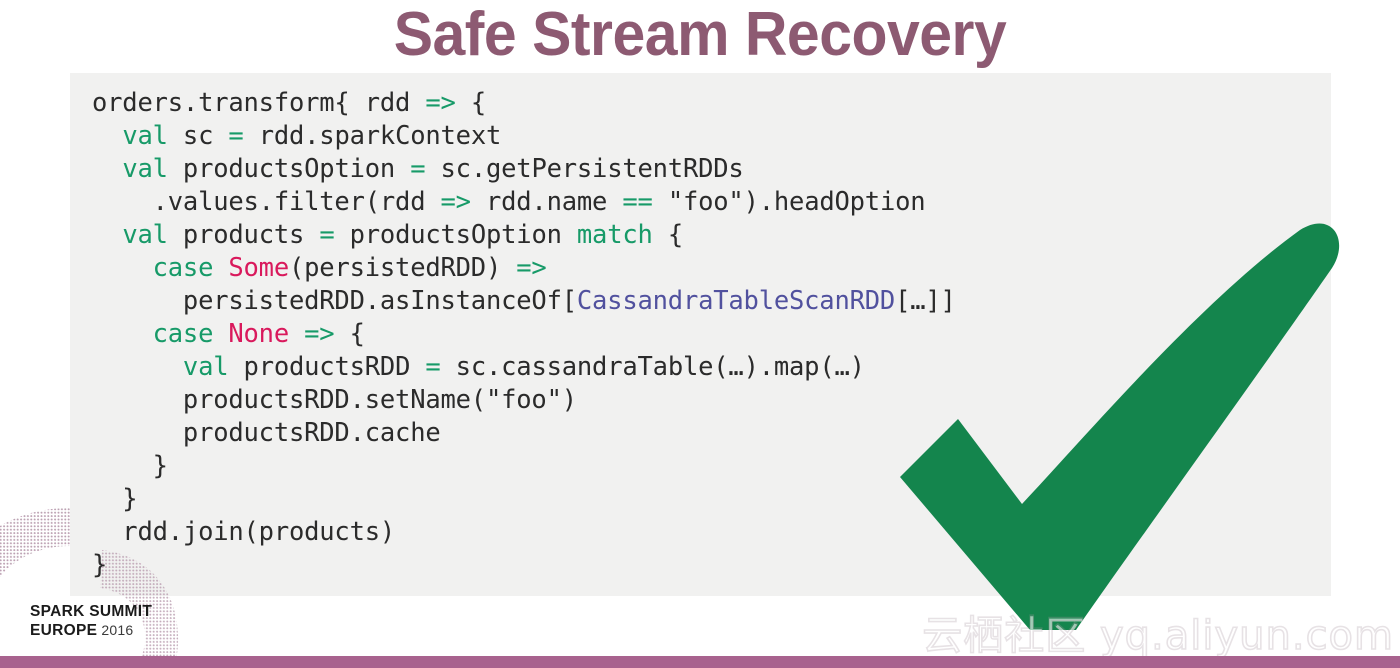 Image resolution: width=1400 pixels, height=668 pixels. I want to click on logo-europe-label: EUROPE, so click(64, 630).